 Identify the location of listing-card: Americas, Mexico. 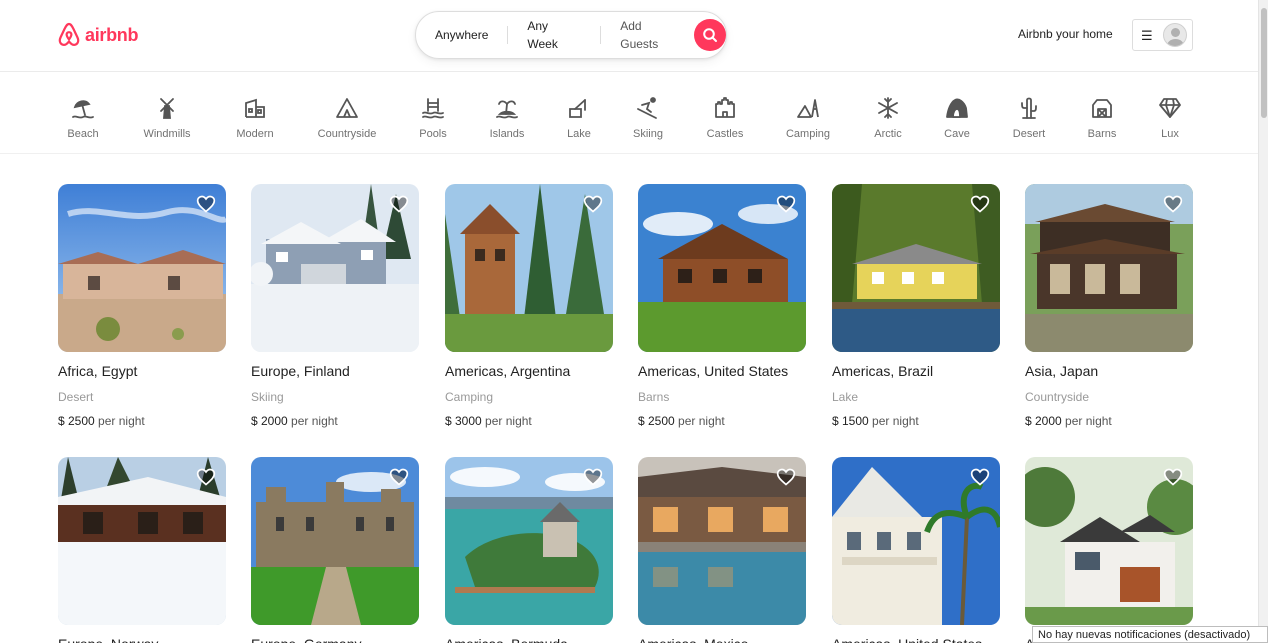
(722, 550).